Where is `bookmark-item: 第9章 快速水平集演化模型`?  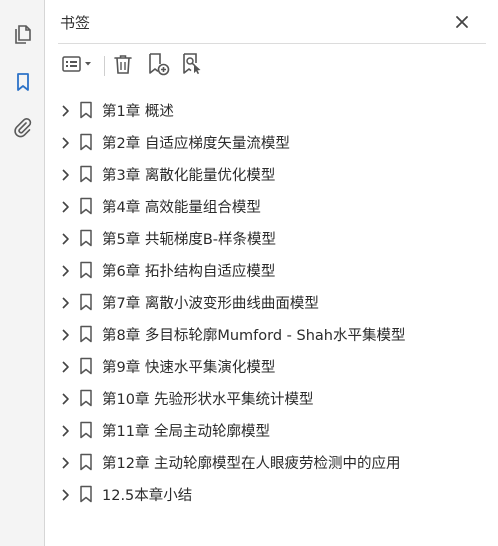 bookmark-item: 第9章 快速水平集演化模型 is located at coordinates (272, 366).